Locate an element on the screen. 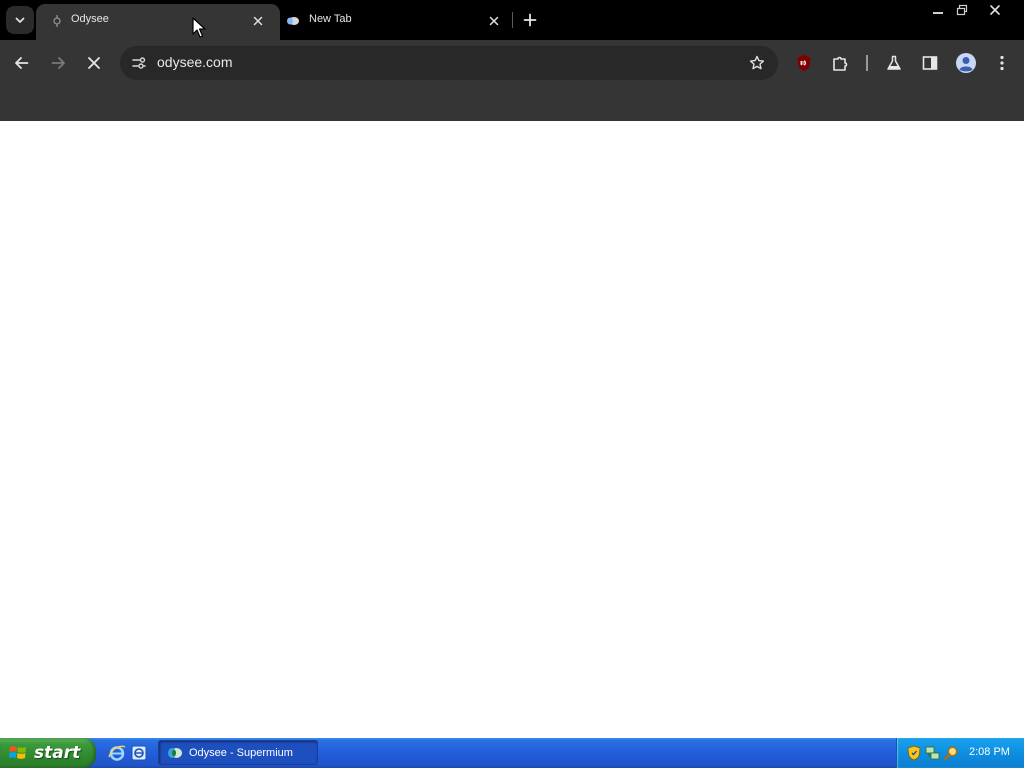  bookmarks-bar is located at coordinates (512, 103).